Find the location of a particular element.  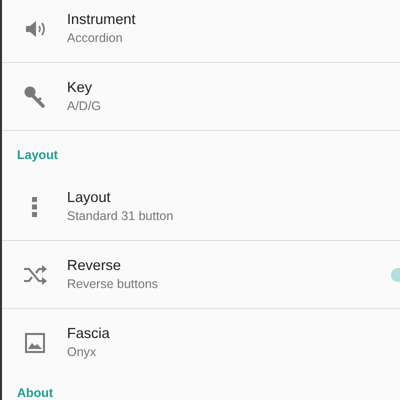

item-title: Layout is located at coordinates (89, 197).